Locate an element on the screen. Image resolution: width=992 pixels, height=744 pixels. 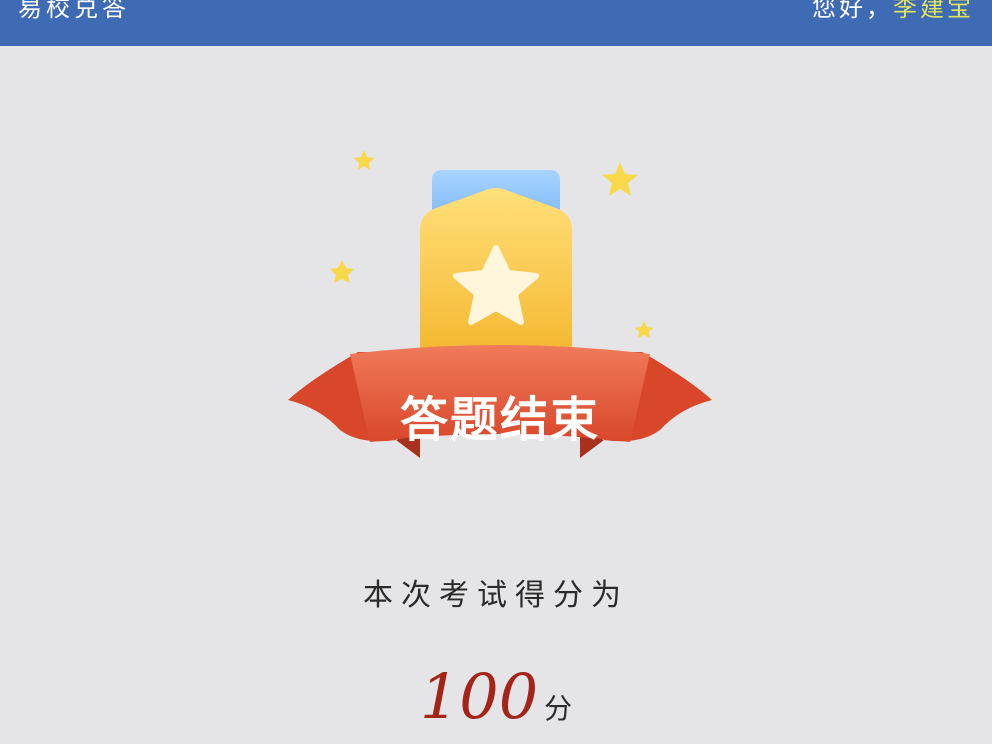
score-caption: 本次考试得分为 is located at coordinates (496, 595).